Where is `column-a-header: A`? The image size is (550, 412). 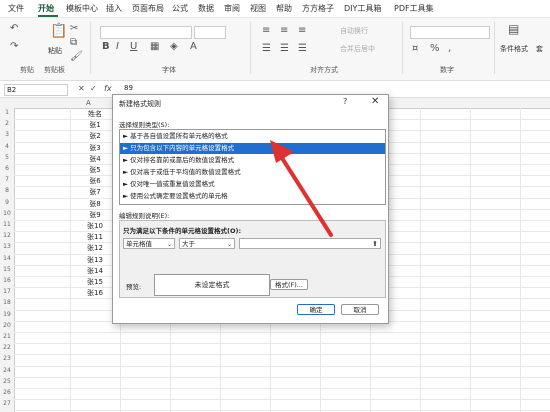
column-a-header: A is located at coordinates (88, 103).